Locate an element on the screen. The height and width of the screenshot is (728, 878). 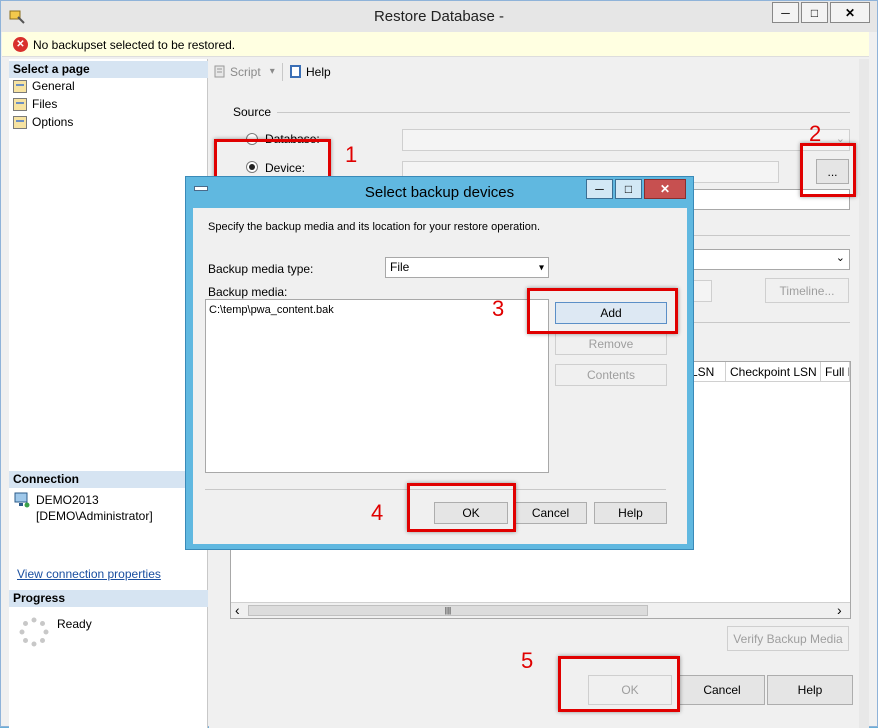
column-header: Full LS is located at coordinates (835, 372).